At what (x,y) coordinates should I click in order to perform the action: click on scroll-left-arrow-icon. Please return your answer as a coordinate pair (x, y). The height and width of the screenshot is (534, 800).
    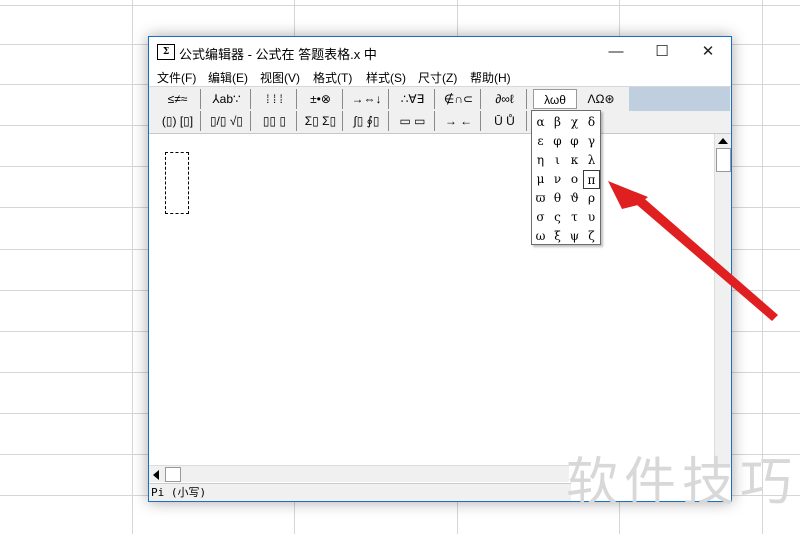
    Looking at the image, I should click on (156, 475).